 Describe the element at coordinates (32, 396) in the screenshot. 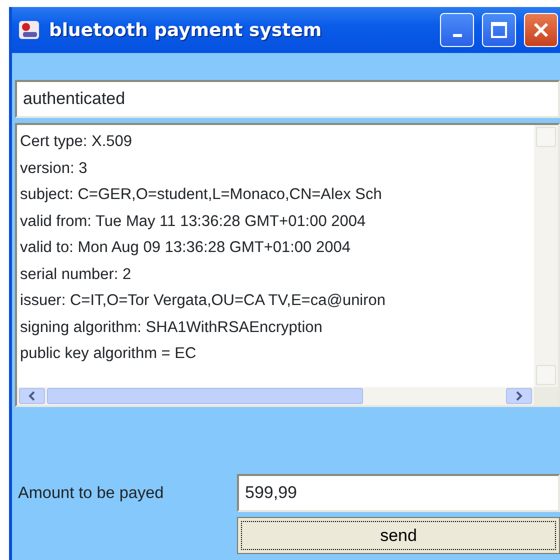

I see `scroll-left-icon` at that location.